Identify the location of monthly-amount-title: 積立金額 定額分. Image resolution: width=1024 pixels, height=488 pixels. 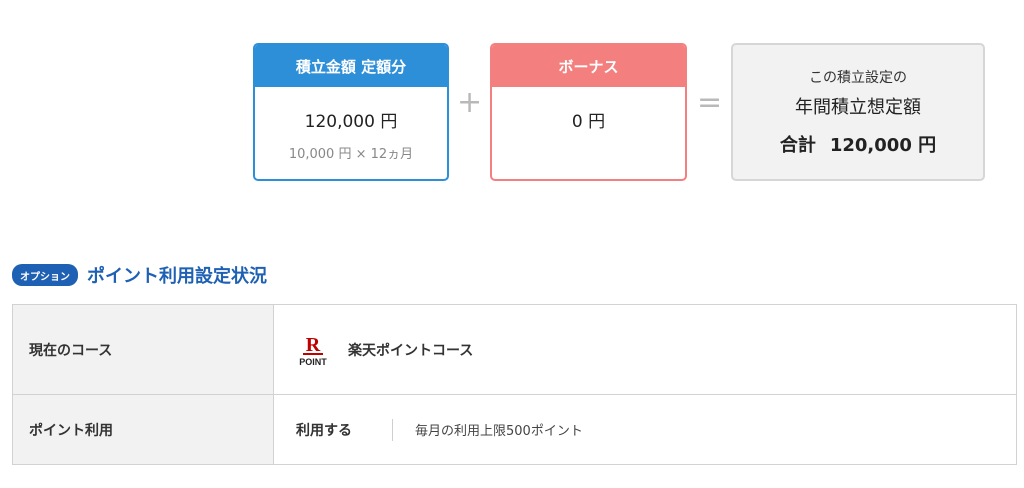
(351, 66).